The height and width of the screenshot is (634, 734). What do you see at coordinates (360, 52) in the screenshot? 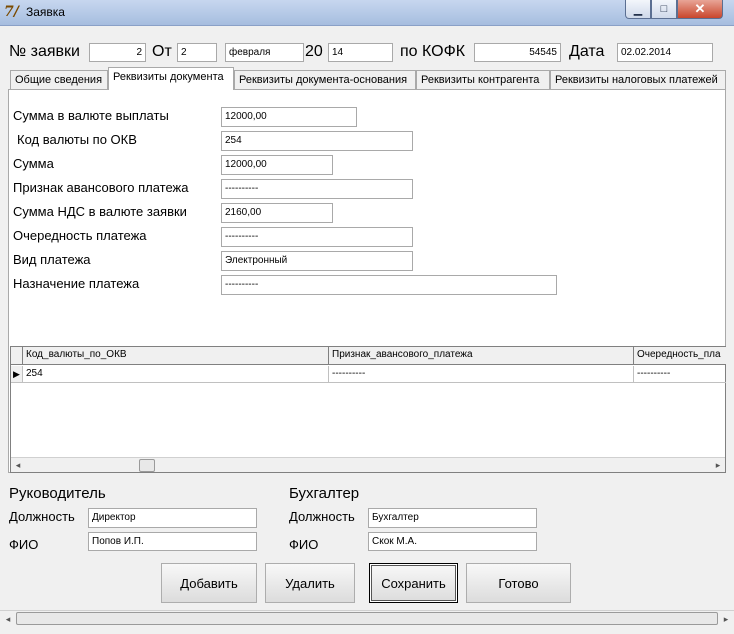
I see `year-field: 14` at bounding box center [360, 52].